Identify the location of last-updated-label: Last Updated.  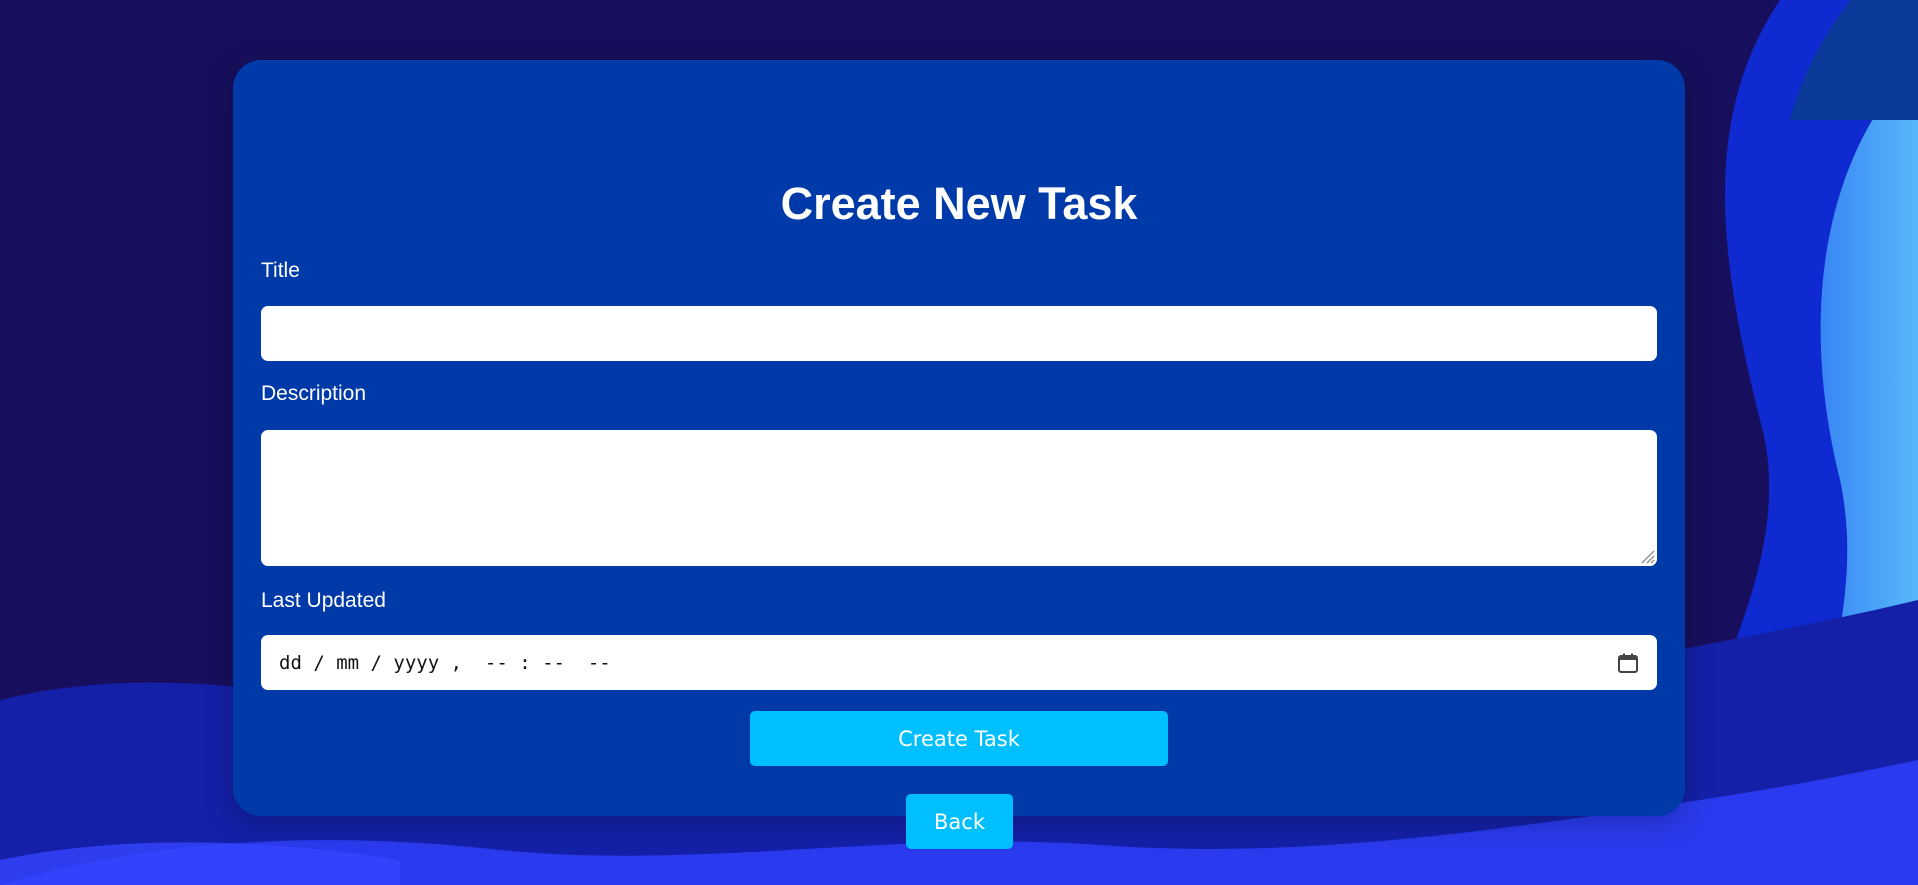
(323, 600).